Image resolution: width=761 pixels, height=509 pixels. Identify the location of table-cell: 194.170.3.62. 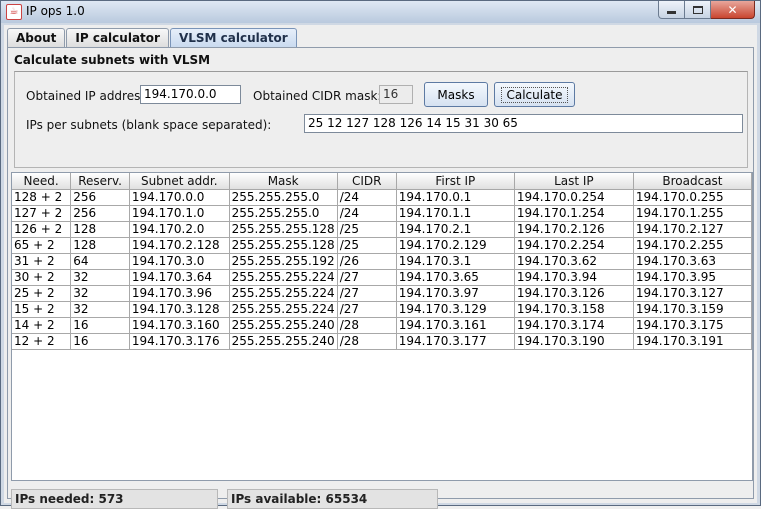
(574, 261).